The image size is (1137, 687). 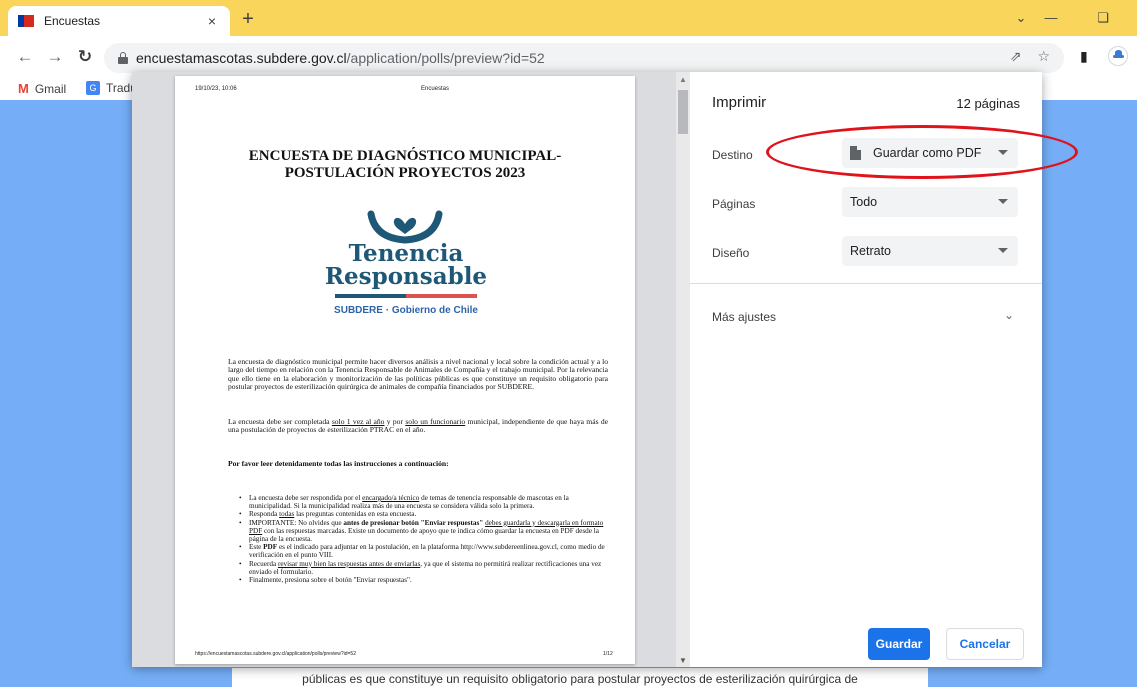 I want to click on reload-icon: ↻, so click(x=85, y=57).